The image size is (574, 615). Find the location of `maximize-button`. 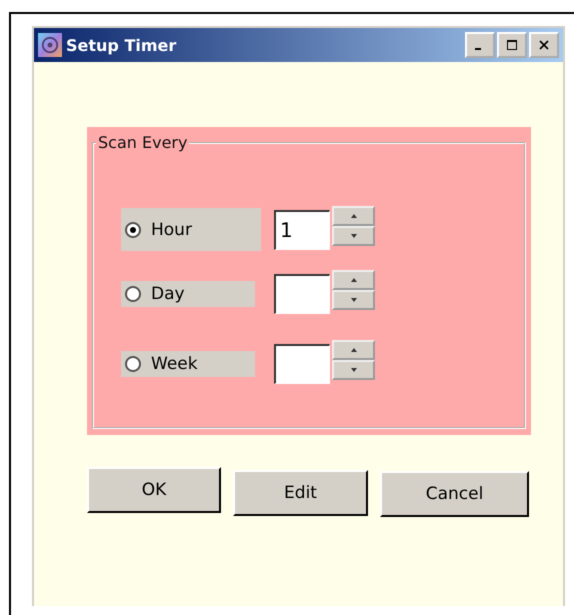

maximize-button is located at coordinates (512, 45).